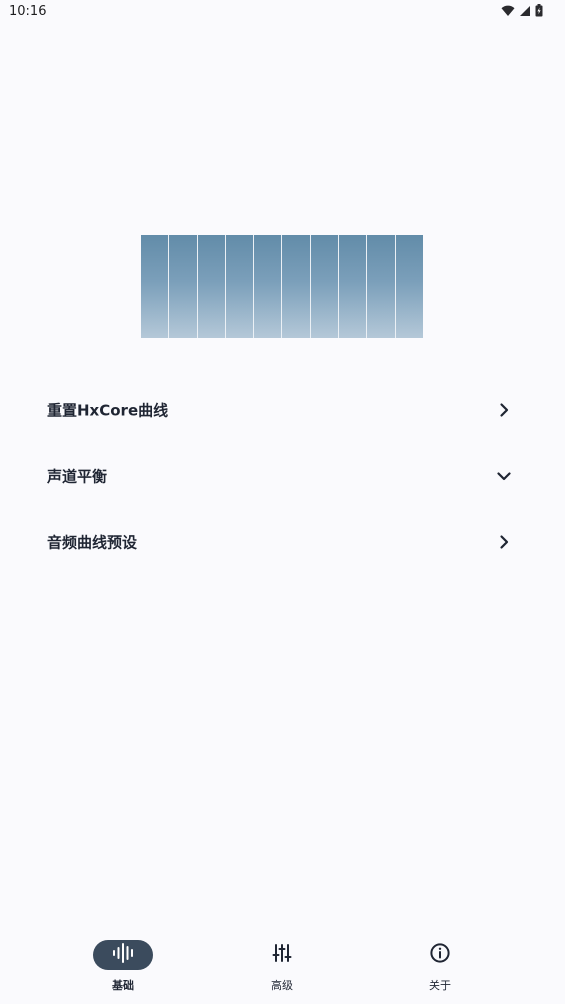  Describe the element at coordinates (525, 11) in the screenshot. I see `signal-icon` at that location.